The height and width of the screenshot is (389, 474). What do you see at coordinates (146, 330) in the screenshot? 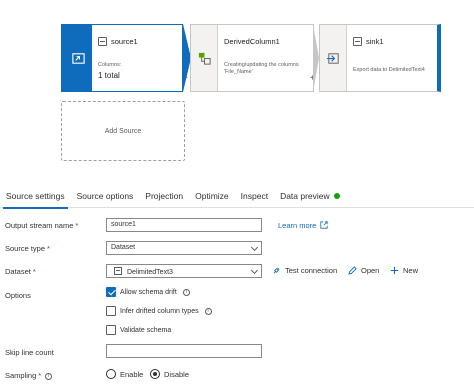
I see `validate-schema-label: Validate schema` at bounding box center [146, 330].